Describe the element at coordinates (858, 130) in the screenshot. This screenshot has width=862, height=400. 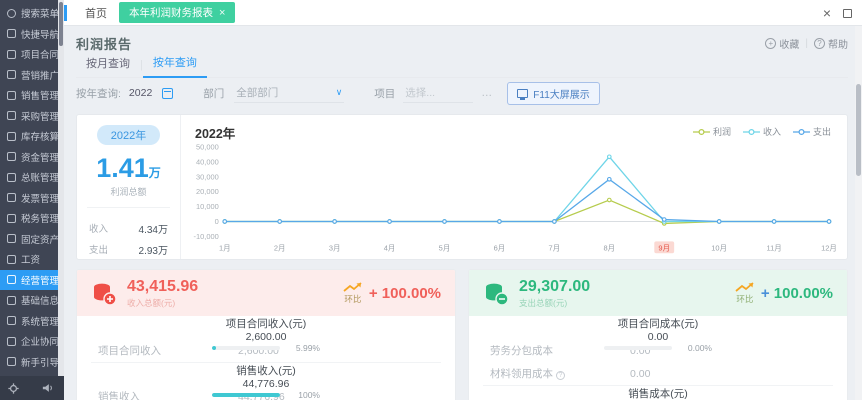
I see `page-scrollbar-thumb` at that location.